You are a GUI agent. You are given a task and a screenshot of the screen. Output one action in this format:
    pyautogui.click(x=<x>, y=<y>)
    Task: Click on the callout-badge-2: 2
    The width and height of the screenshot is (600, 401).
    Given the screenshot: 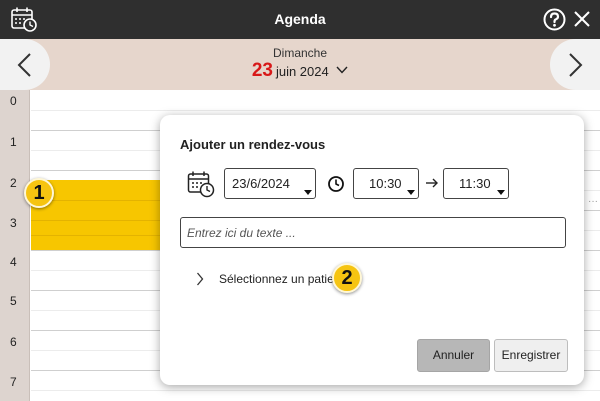 What is the action you would take?
    pyautogui.click(x=347, y=278)
    